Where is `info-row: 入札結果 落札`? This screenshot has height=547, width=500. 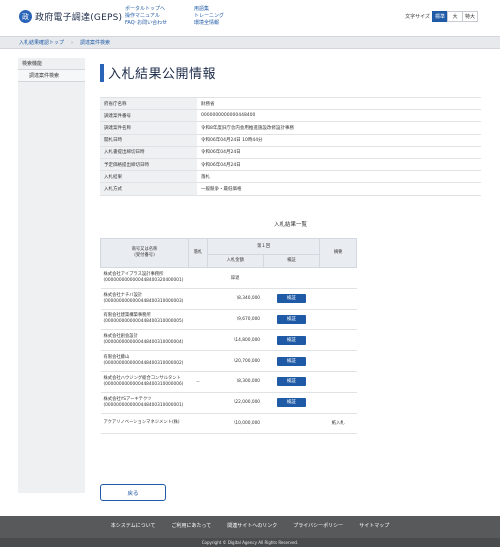 info-row: 入札結果 落札 is located at coordinates (290, 177).